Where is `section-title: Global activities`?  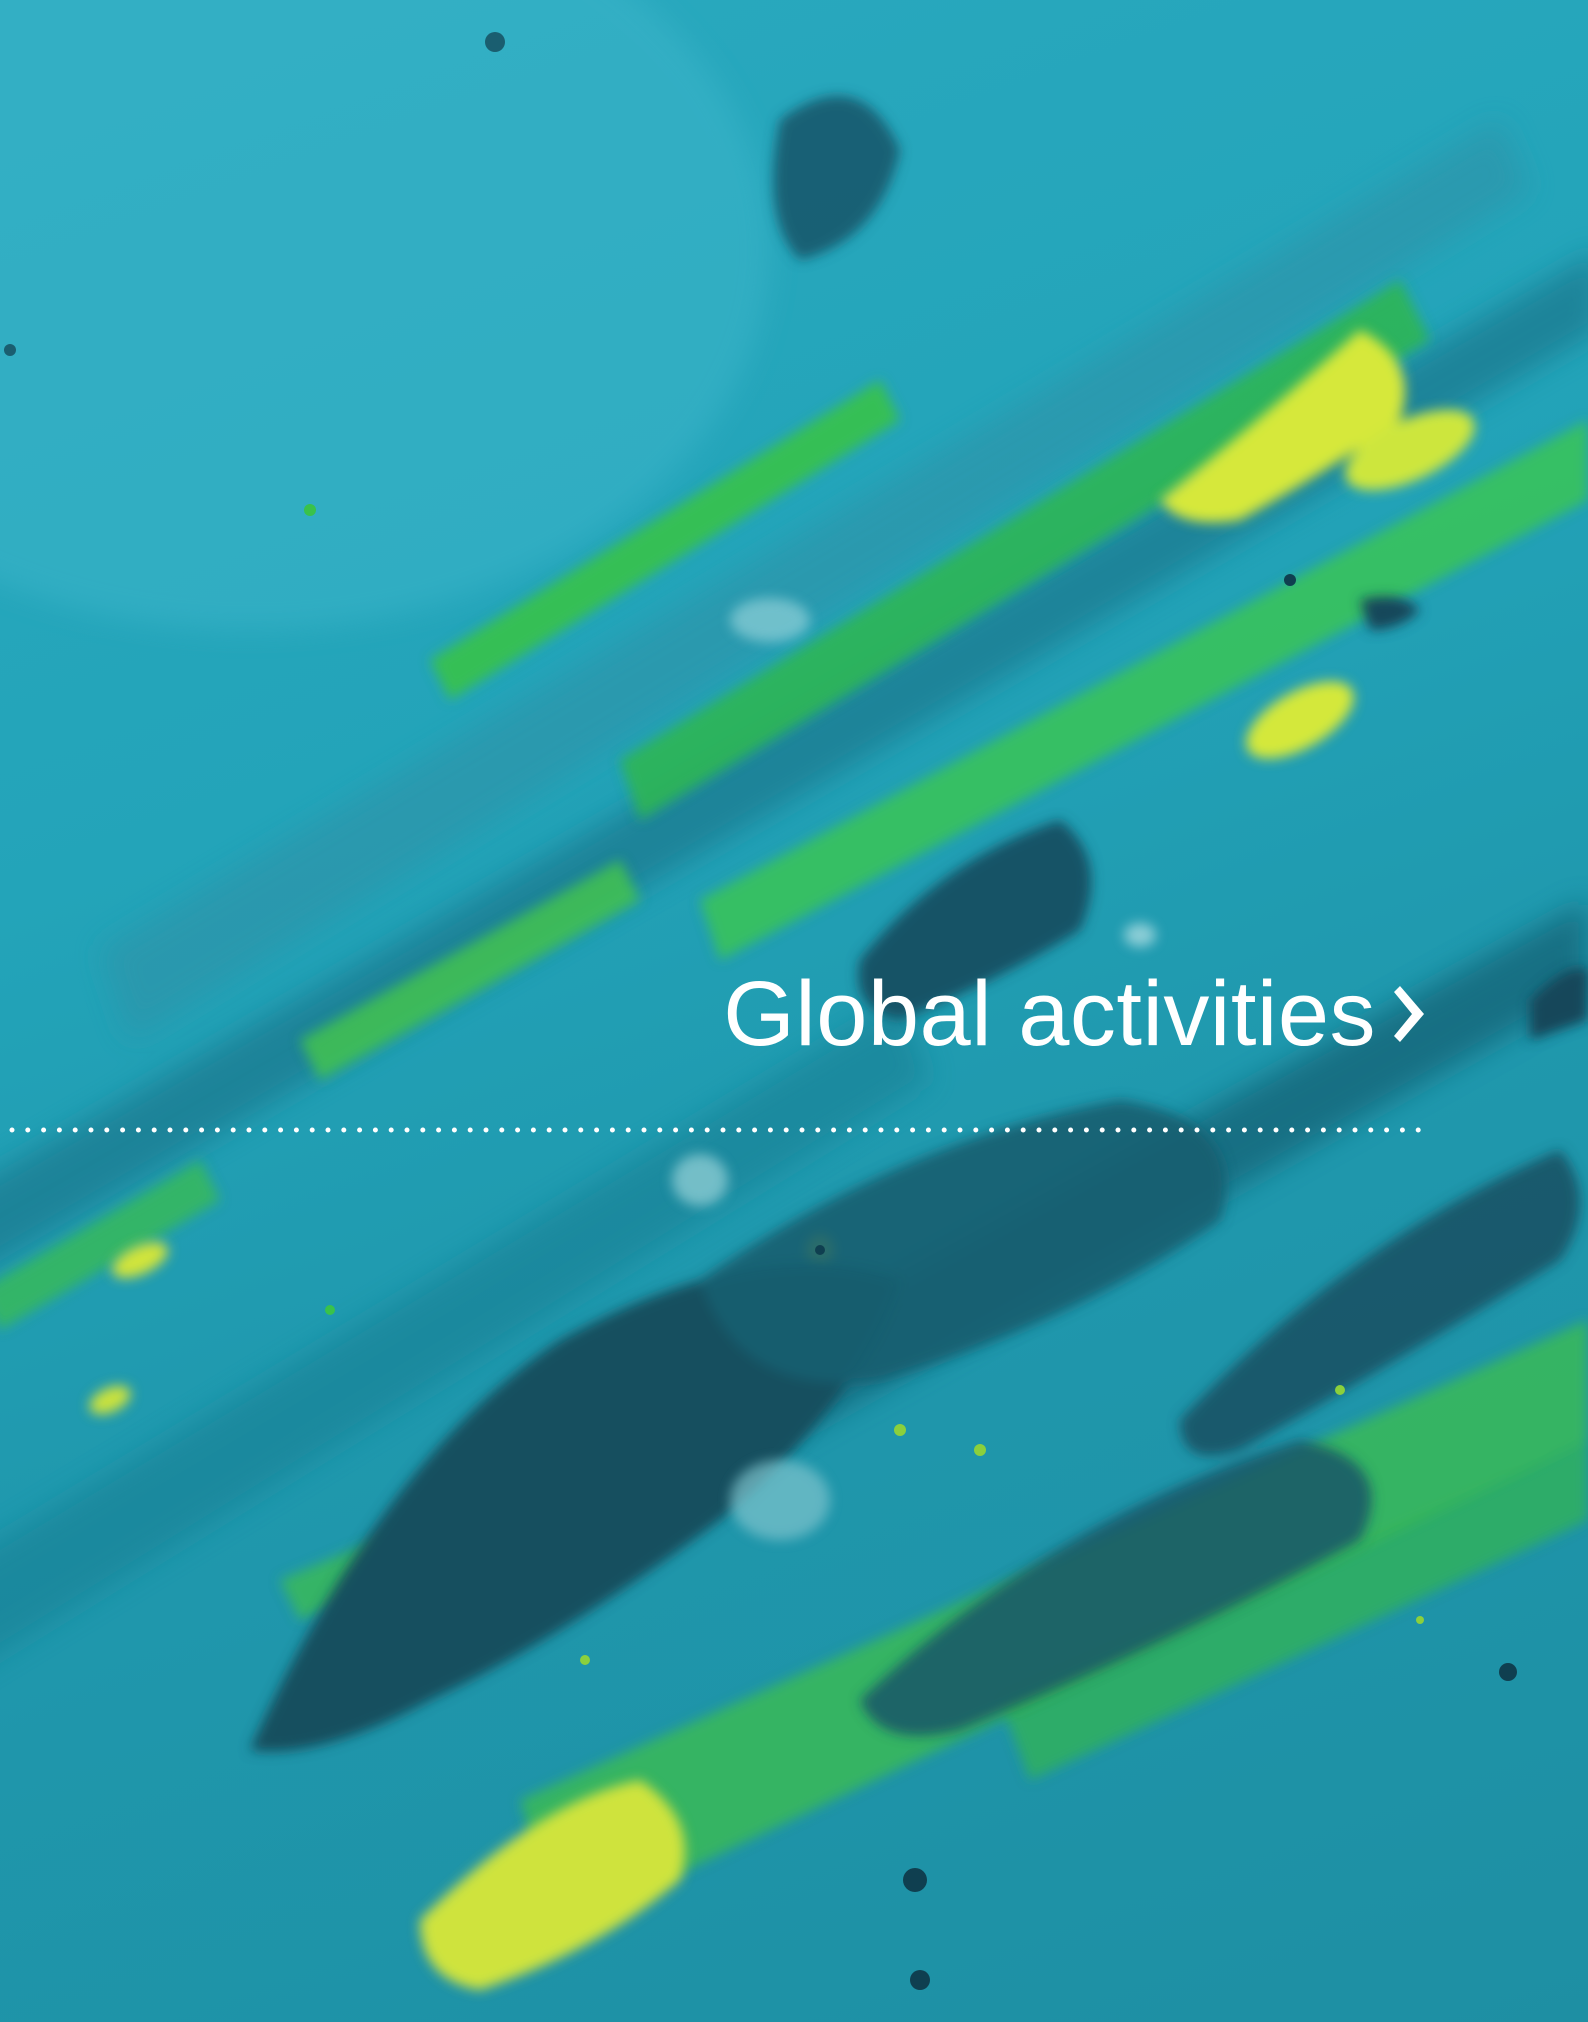 section-title: Global activities is located at coordinates (1049, 1014).